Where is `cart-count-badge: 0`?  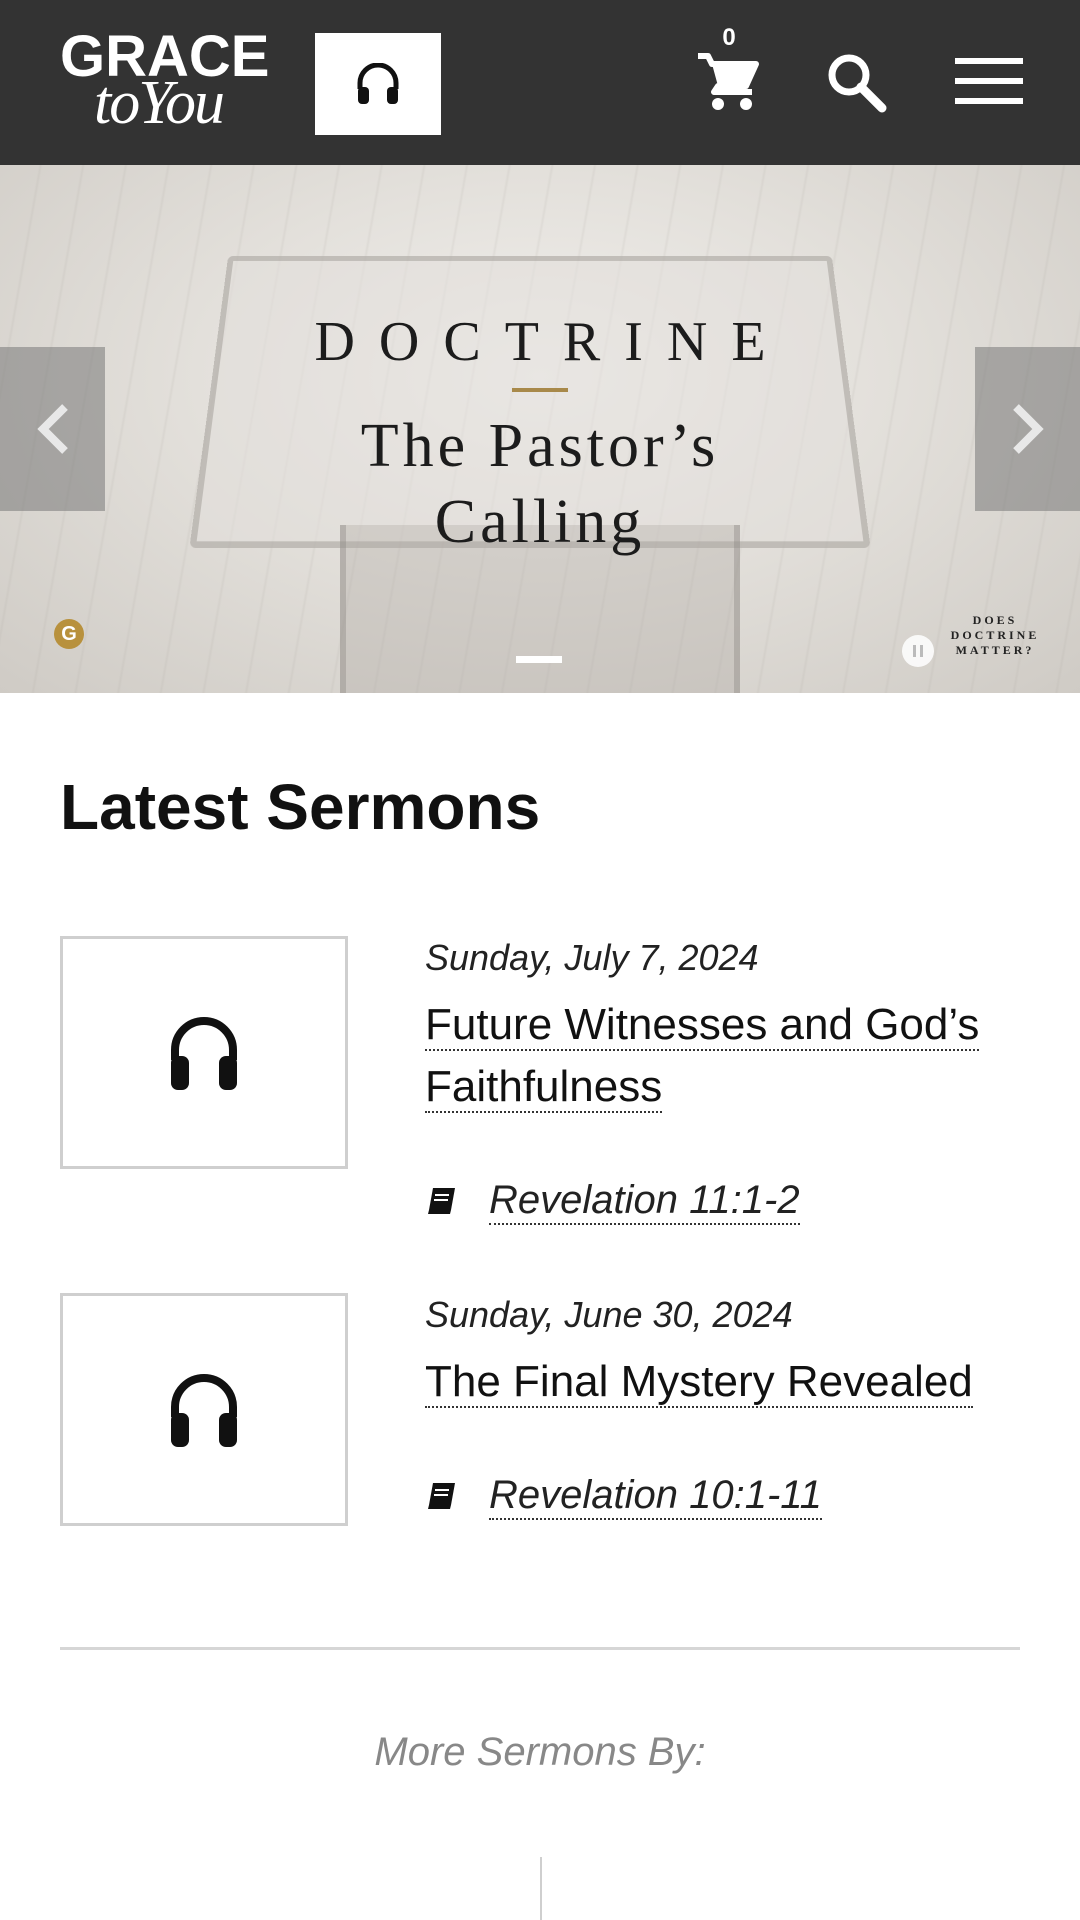 cart-count-badge: 0 is located at coordinates (729, 37).